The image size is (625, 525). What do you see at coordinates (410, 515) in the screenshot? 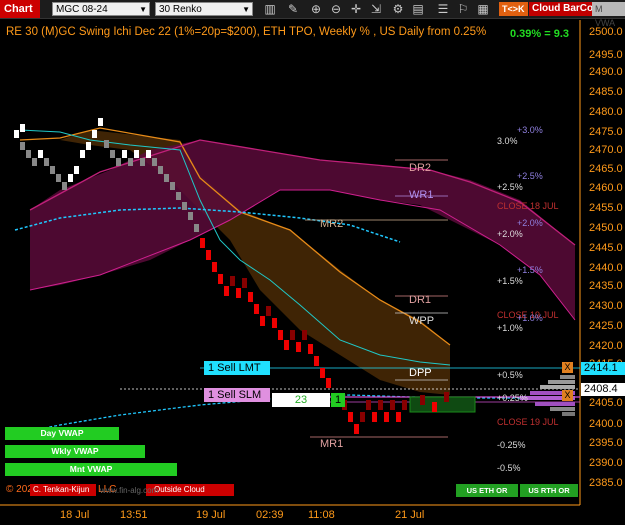
I see `time-tick: 21 Jul` at bounding box center [410, 515].